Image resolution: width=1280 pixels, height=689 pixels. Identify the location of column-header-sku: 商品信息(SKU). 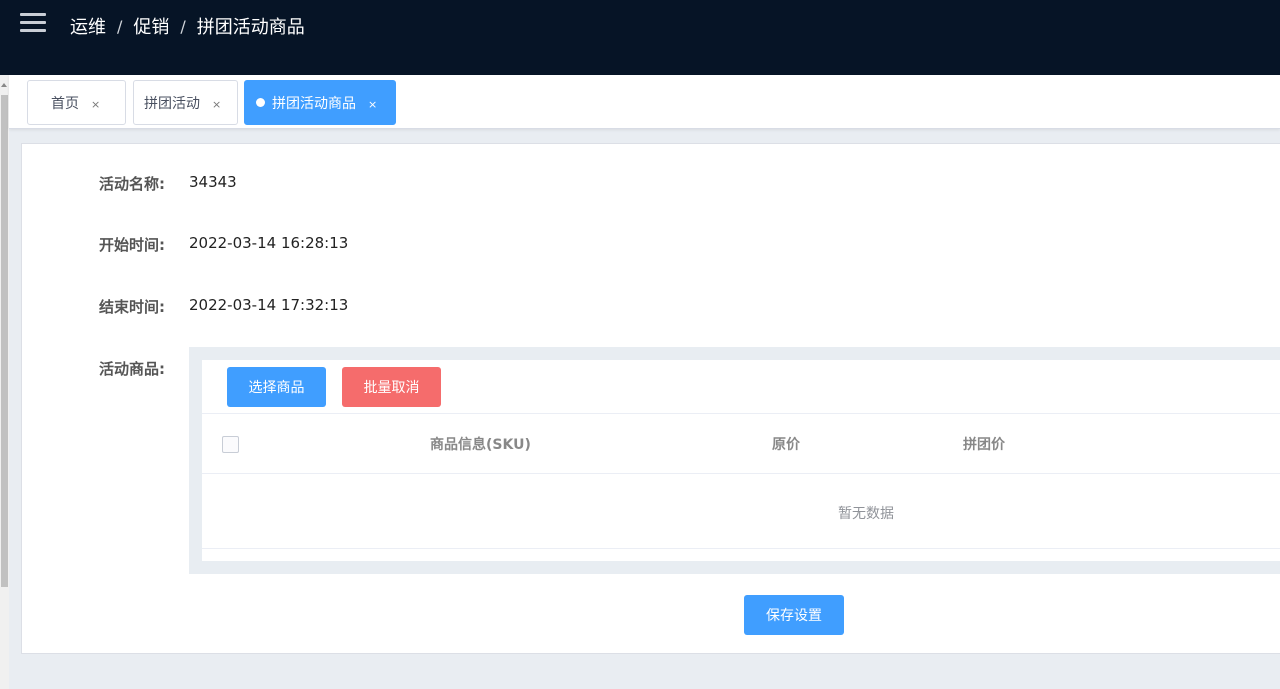
(480, 445).